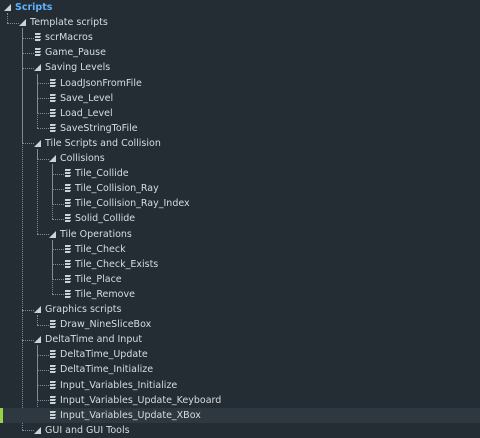 This screenshot has height=438, width=480. What do you see at coordinates (1, 415) in the screenshot?
I see `selection-indicator` at bounding box center [1, 415].